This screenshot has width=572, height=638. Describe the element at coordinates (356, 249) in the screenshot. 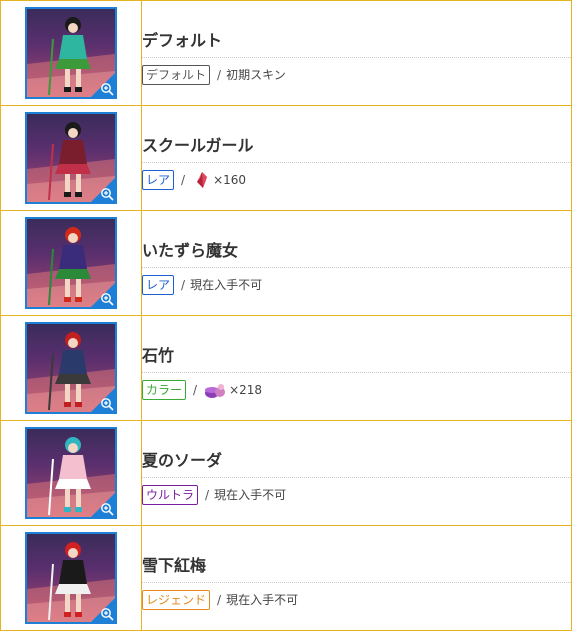

I see `skin-name: いたずら魔女` at that location.